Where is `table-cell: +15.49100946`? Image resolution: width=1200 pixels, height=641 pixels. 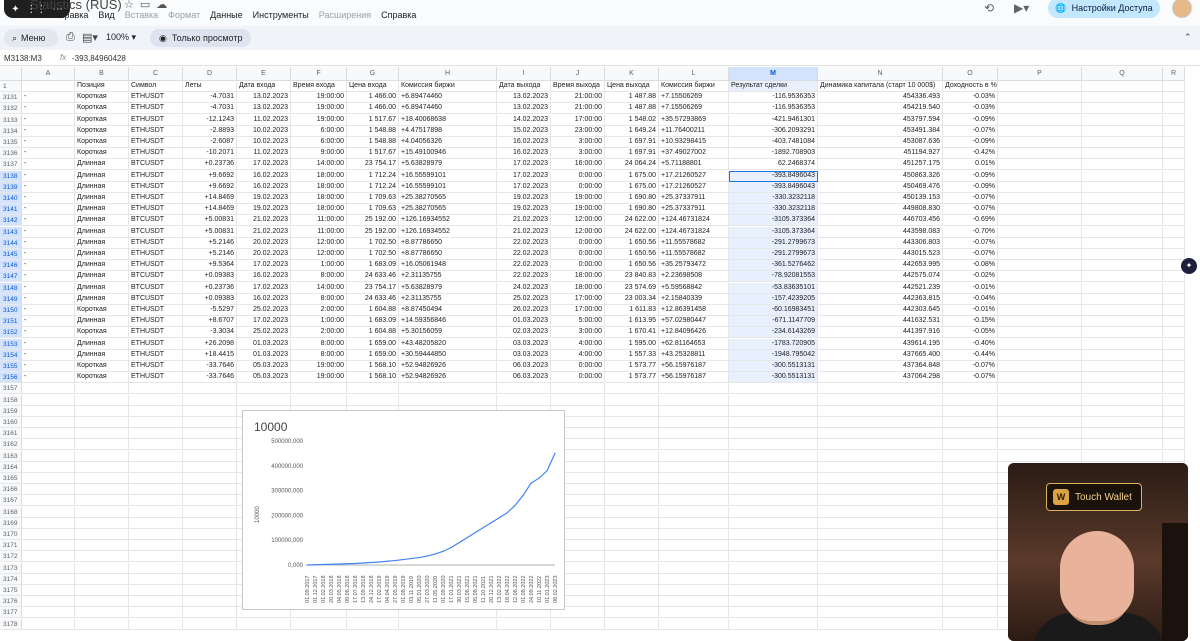
table-cell: +15.49100946 is located at coordinates (448, 154).